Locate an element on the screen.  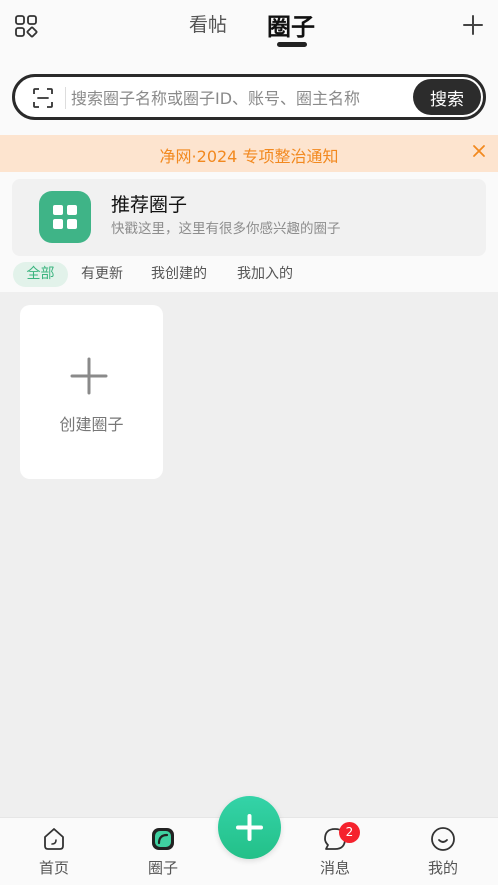
nav-item-circles: 圈子 is located at coordinates (163, 851).